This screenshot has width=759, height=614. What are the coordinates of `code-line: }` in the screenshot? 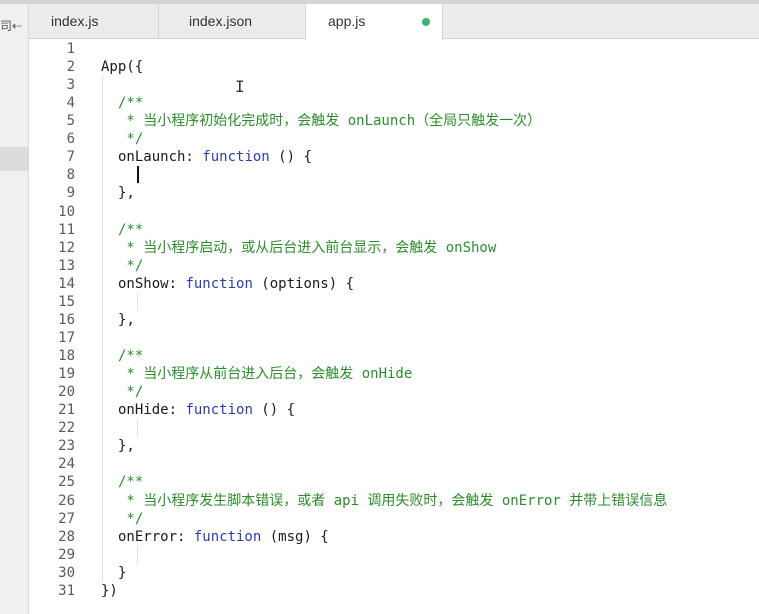 It's located at (122, 573).